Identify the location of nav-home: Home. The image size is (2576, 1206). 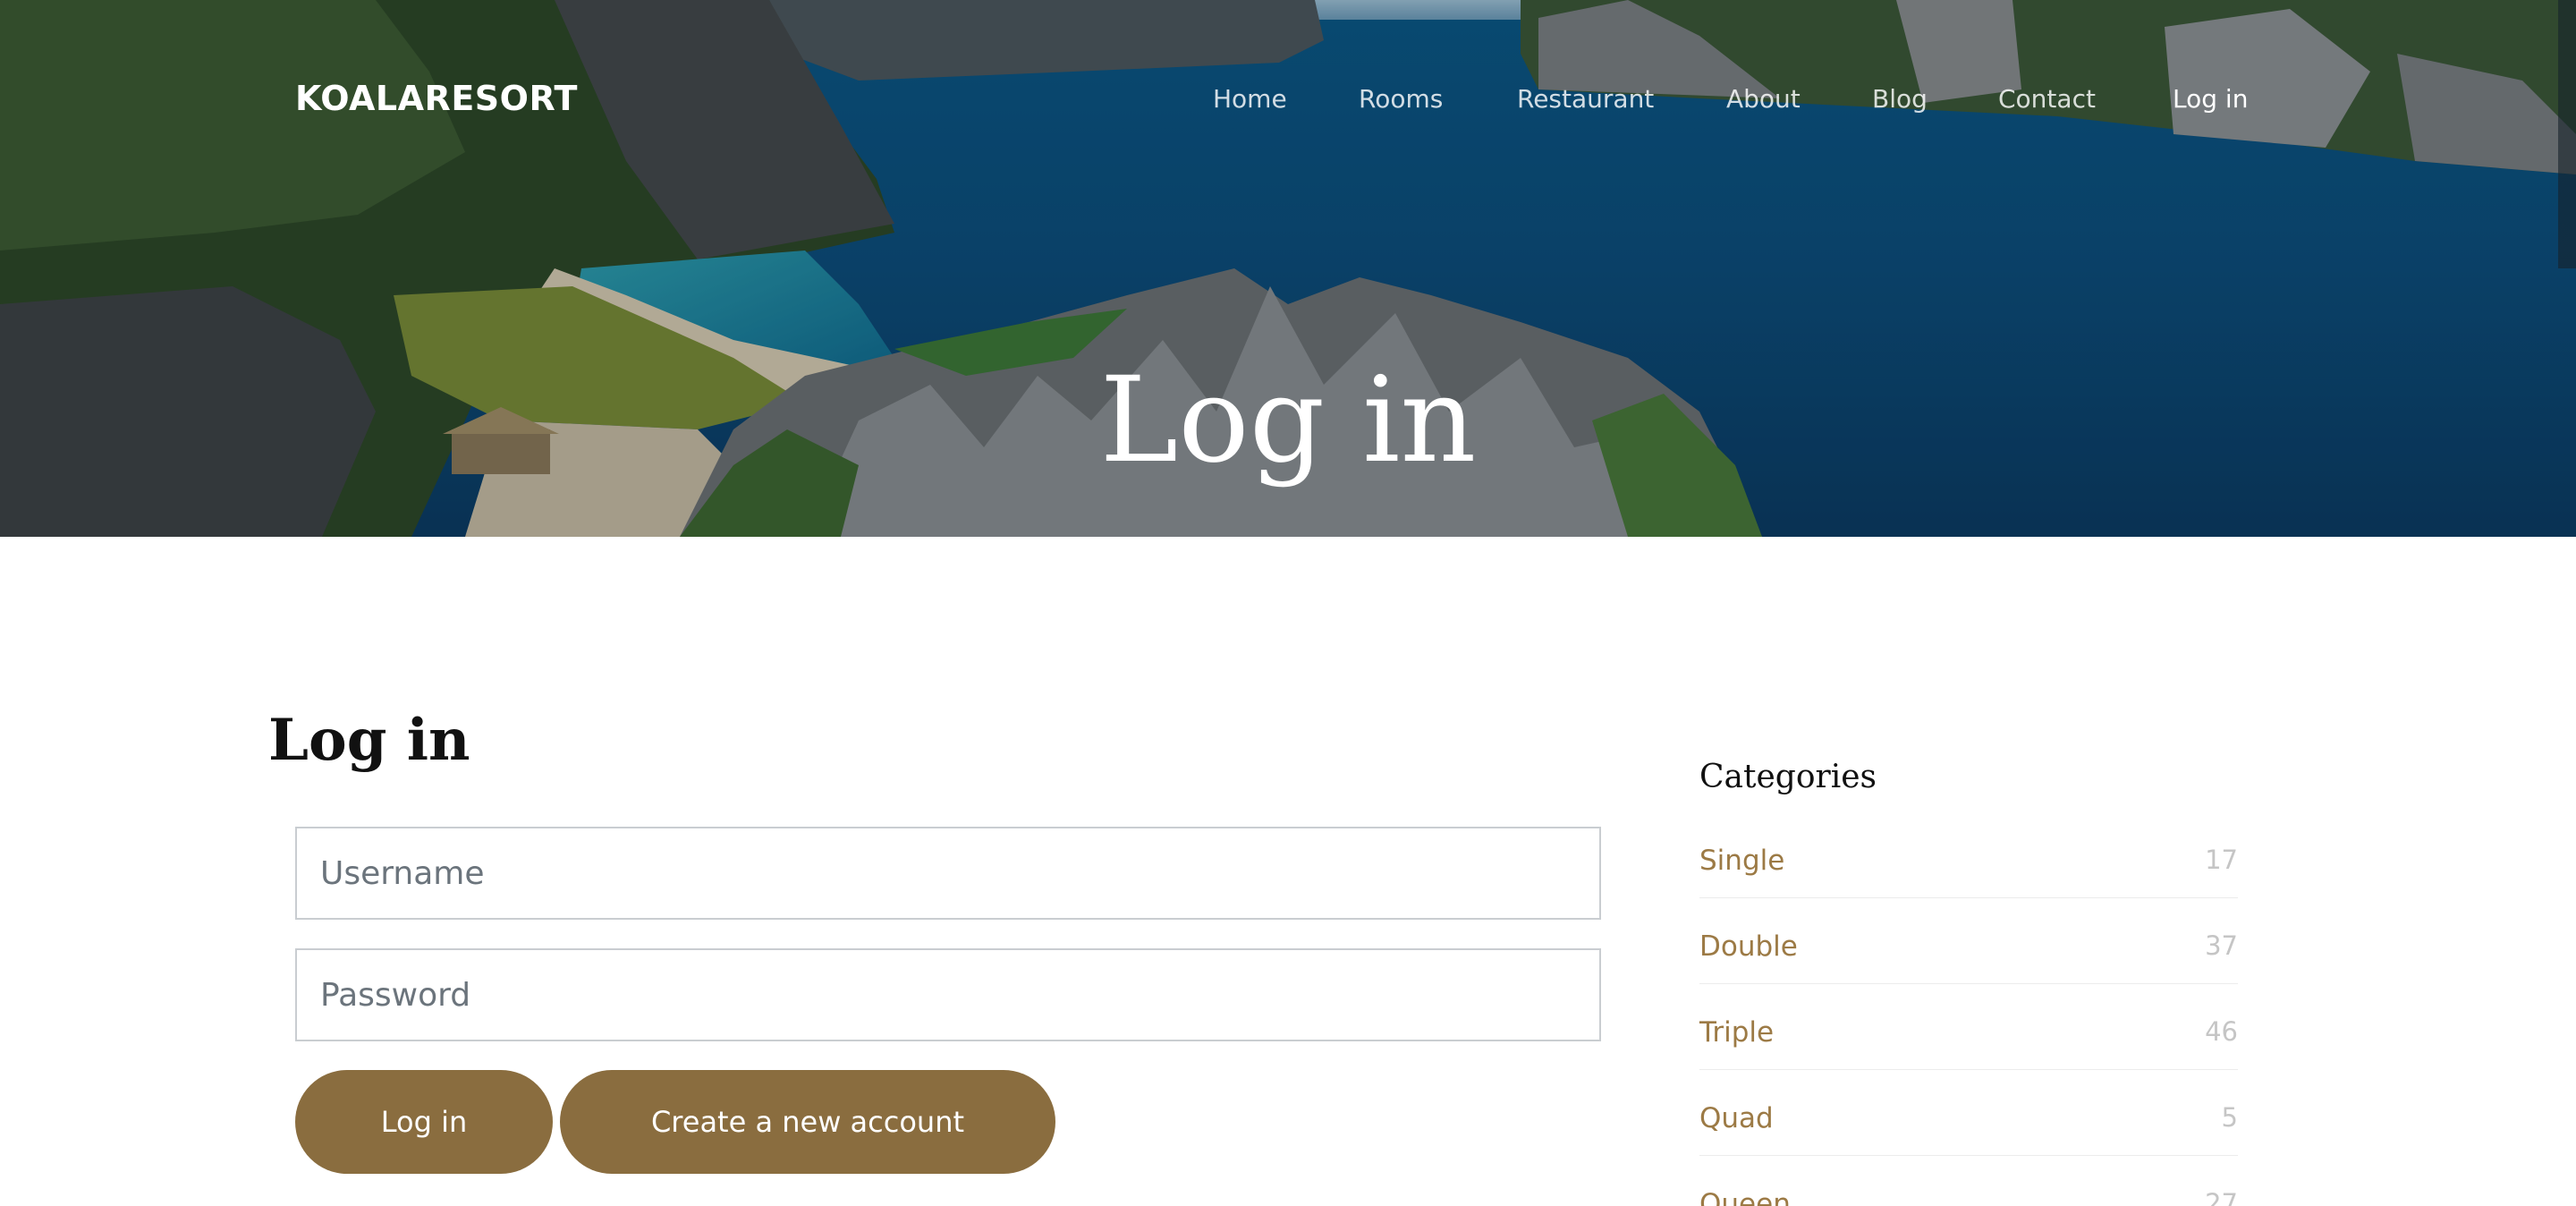
(1250, 99).